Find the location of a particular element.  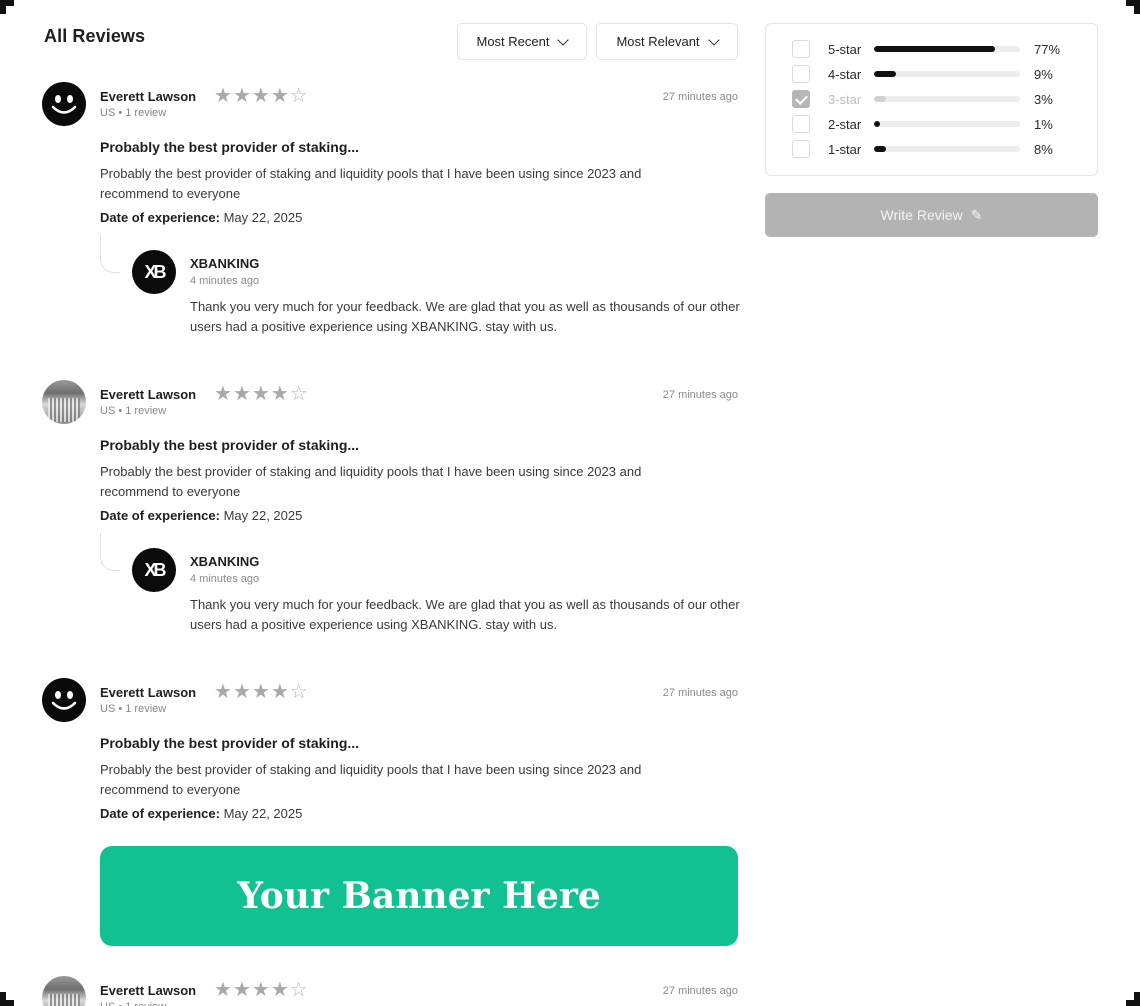

rating-filter-row: 5-star 77% is located at coordinates (937, 49).